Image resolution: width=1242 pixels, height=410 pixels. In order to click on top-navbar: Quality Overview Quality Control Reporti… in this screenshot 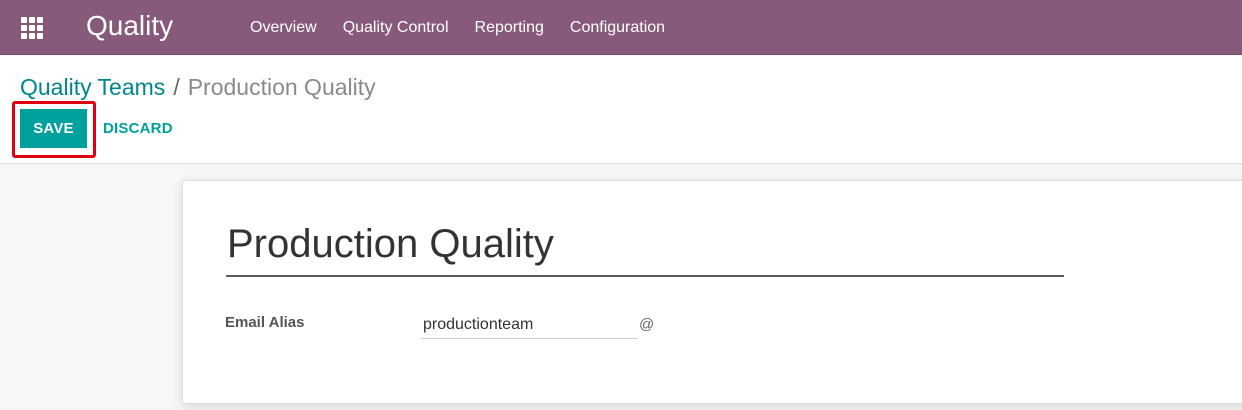, I will do `click(621, 27)`.